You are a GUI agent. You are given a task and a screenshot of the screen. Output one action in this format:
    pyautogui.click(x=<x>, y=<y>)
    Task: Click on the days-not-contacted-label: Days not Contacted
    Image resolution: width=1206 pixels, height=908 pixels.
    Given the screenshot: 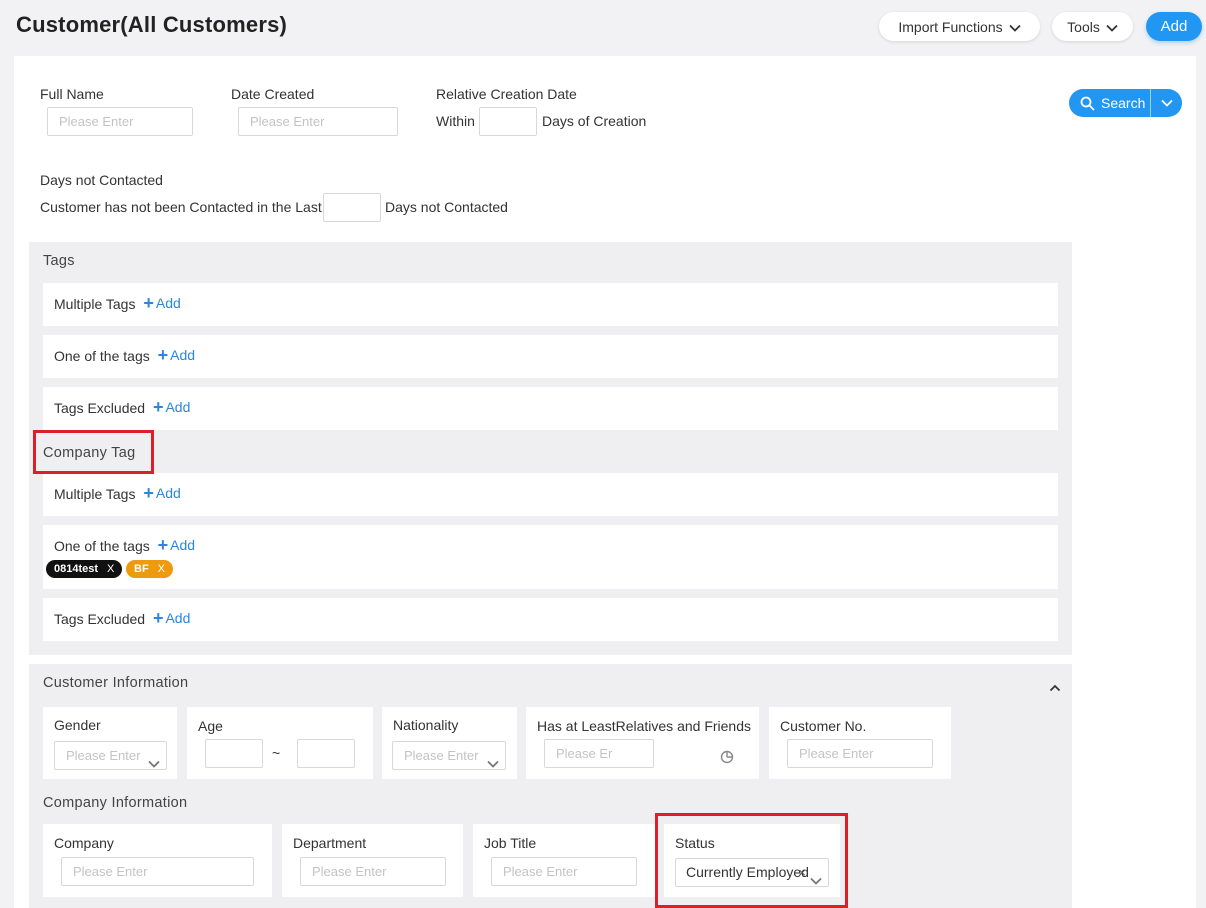 What is the action you would take?
    pyautogui.click(x=101, y=180)
    